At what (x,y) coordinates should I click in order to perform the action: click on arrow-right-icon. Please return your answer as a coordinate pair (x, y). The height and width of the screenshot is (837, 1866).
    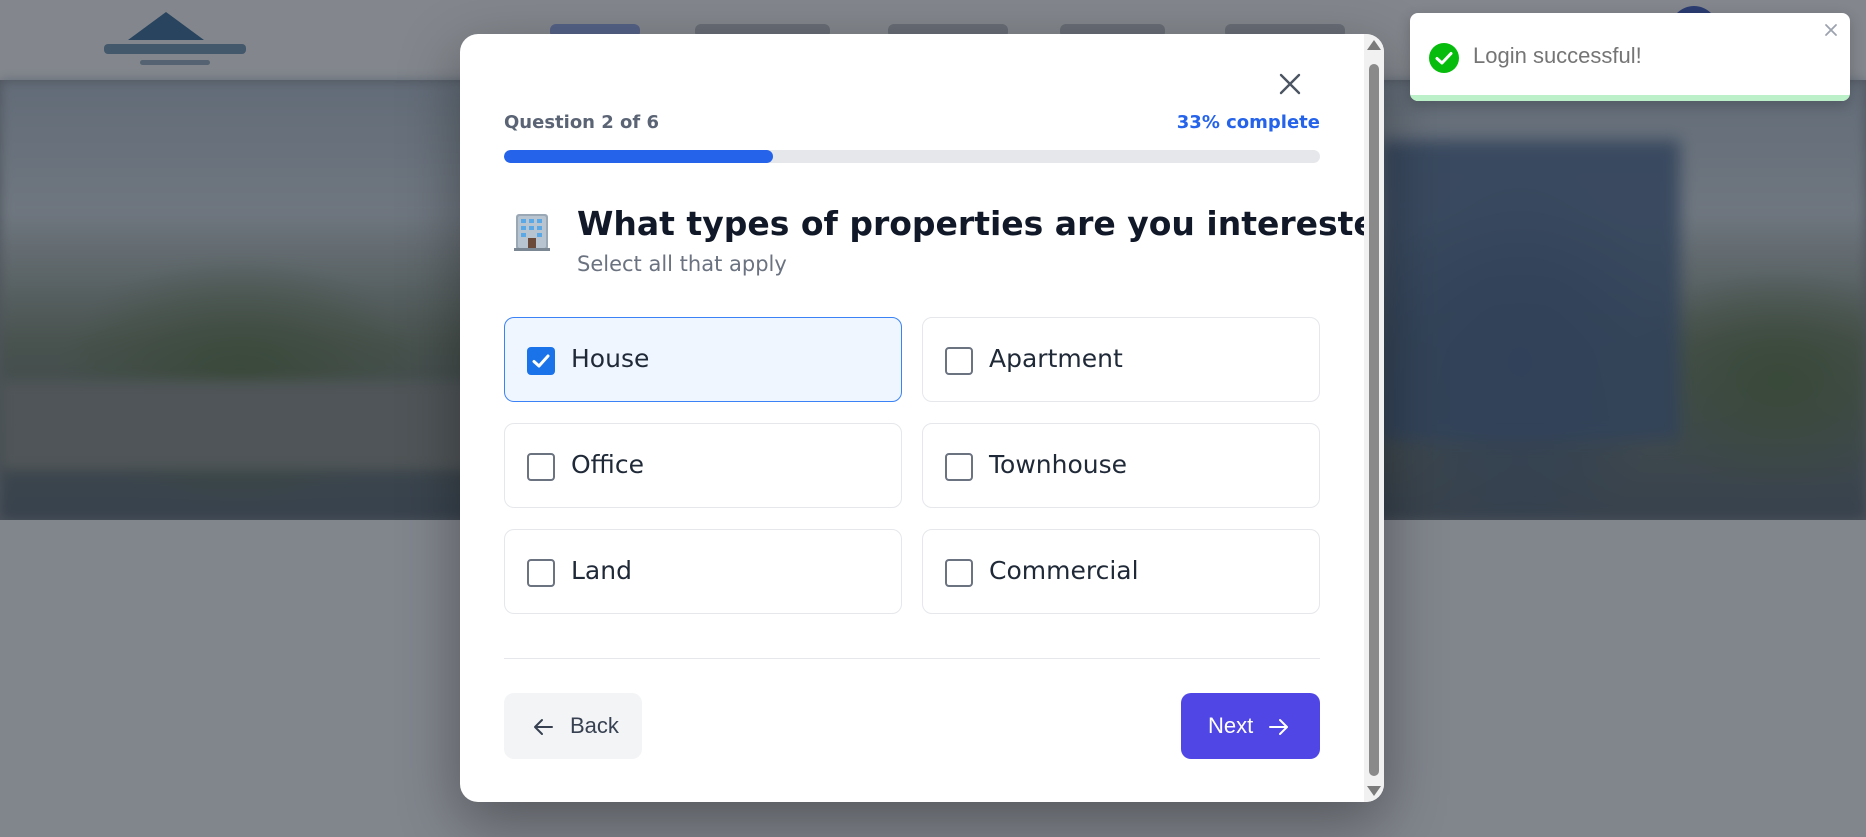
    Looking at the image, I should click on (1278, 727).